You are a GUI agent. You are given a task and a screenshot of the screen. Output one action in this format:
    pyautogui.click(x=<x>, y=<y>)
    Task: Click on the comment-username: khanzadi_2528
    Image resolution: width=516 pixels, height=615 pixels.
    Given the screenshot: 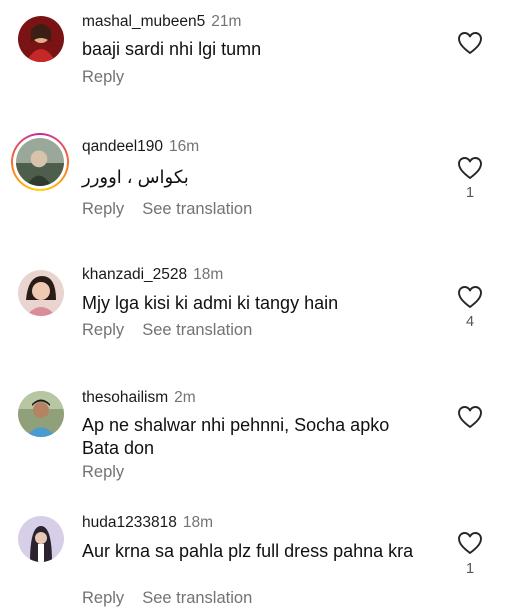 What is the action you would take?
    pyautogui.click(x=134, y=274)
    